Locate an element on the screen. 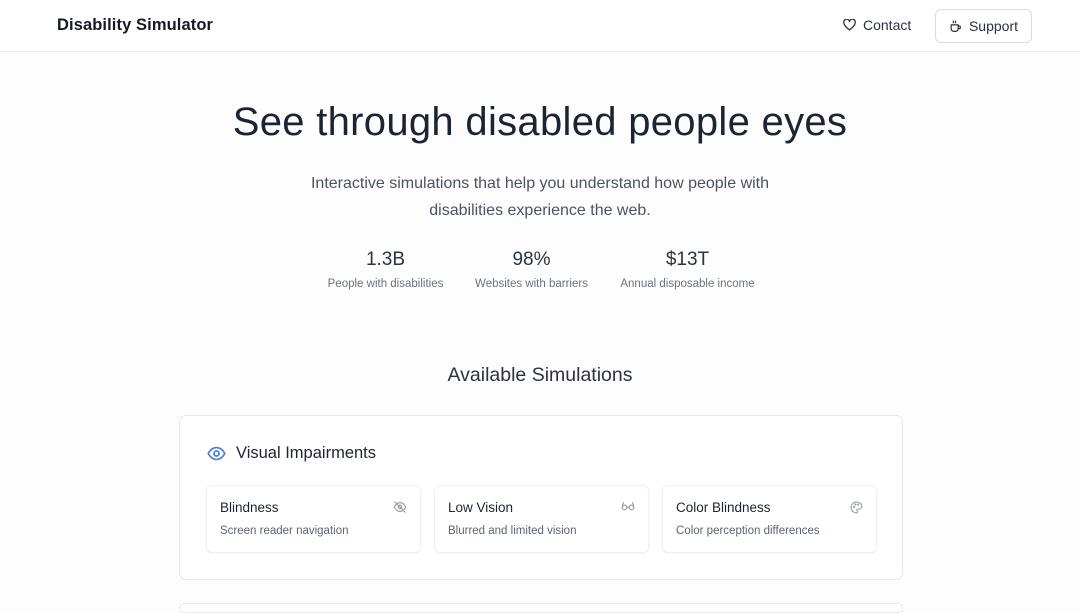 This screenshot has width=1080, height=613. palette-icon is located at coordinates (856, 507).